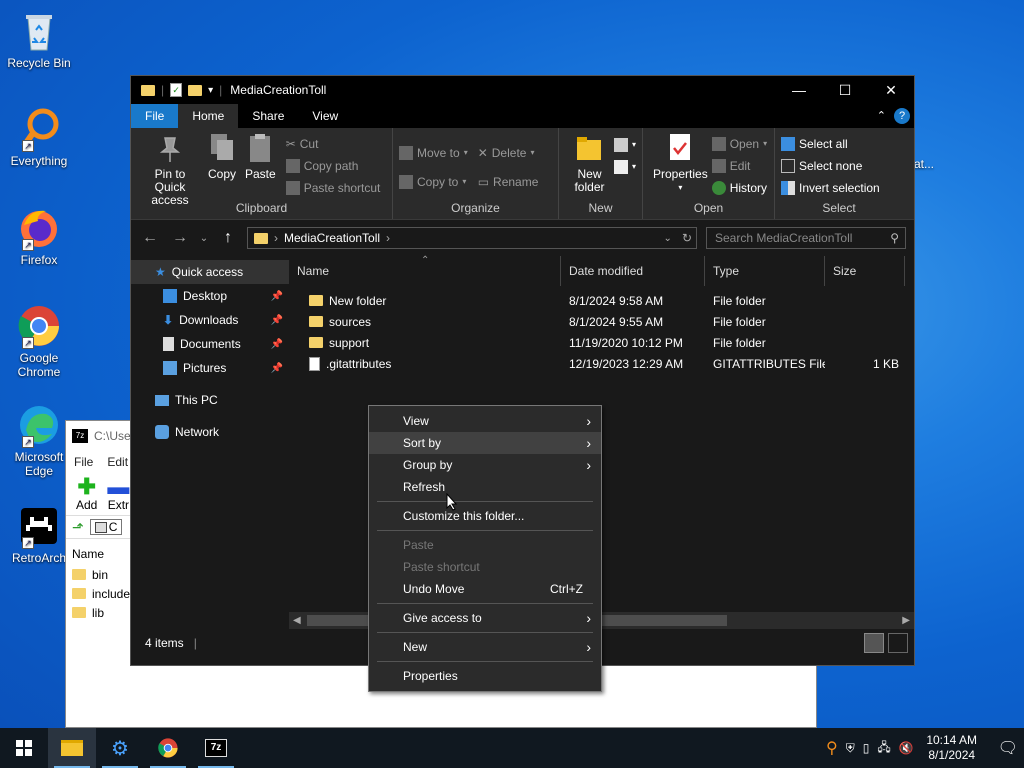 The image size is (1024, 768). I want to click on menu-item-new: New ›, so click(485, 647).